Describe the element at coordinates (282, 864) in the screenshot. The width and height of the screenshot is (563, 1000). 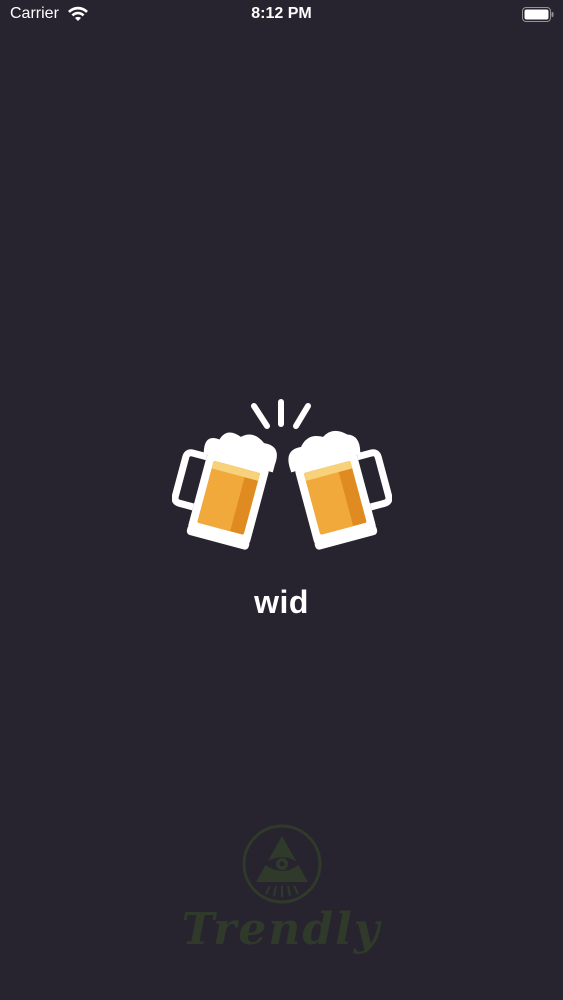
I see `eye-triangle-emblem-icon` at that location.